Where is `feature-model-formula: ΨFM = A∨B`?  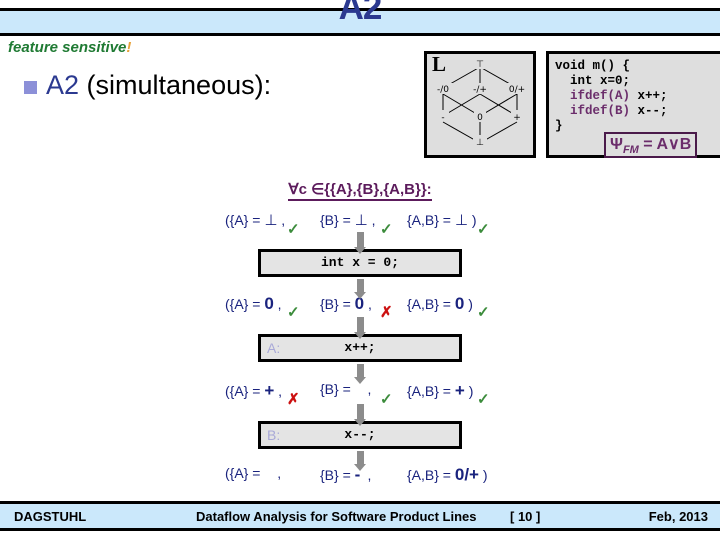 feature-model-formula: ΨFM = A∨B is located at coordinates (651, 145).